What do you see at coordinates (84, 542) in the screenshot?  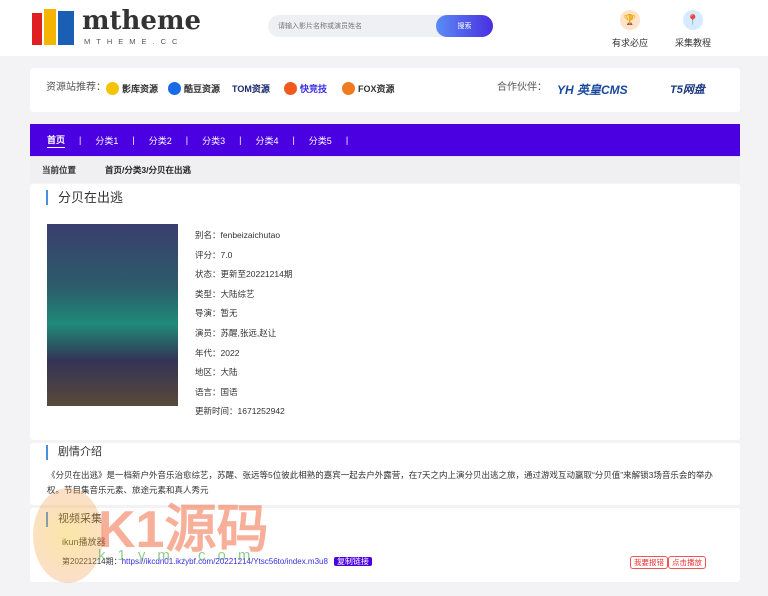 I see `player-name: ikun播放器` at bounding box center [84, 542].